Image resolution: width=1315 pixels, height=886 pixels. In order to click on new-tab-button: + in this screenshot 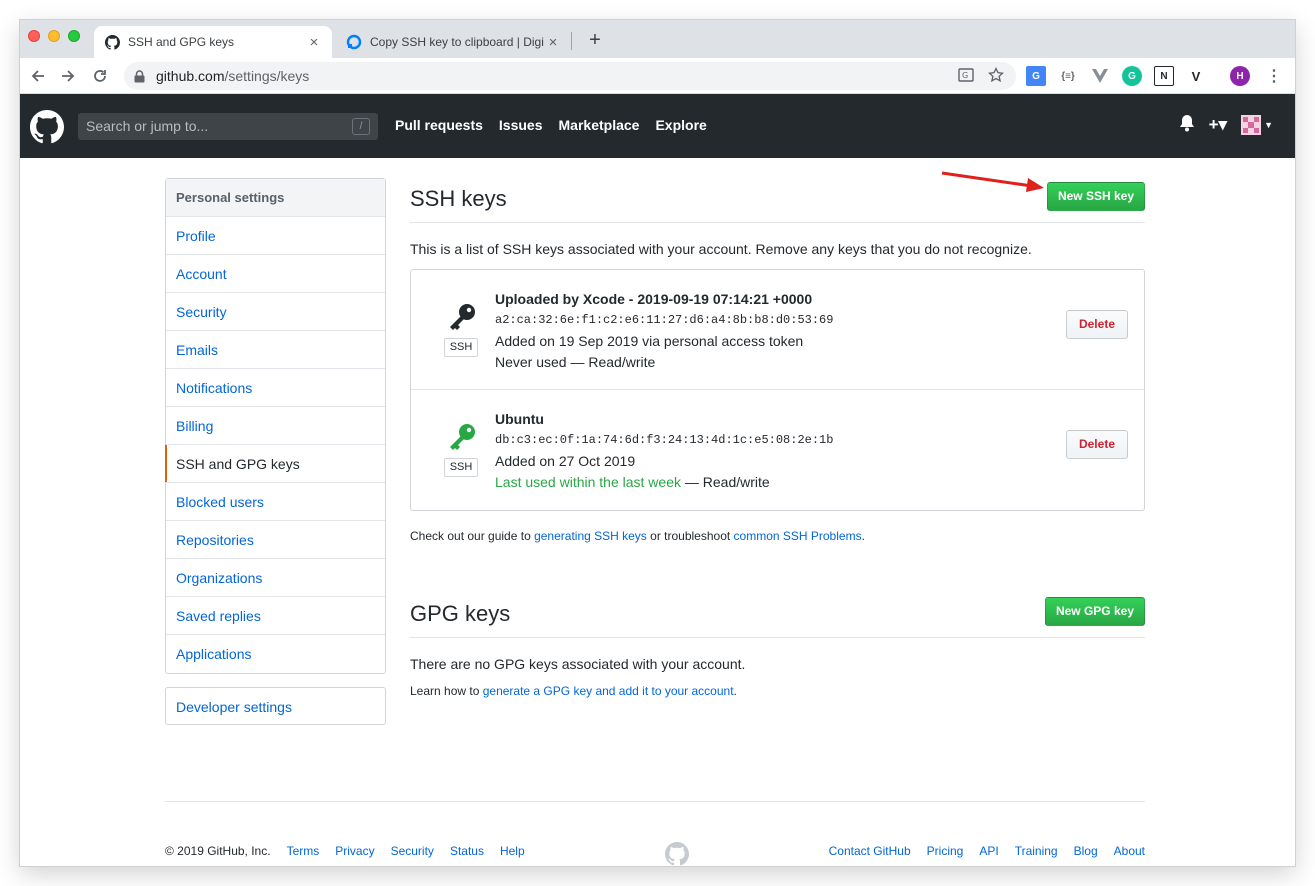, I will do `click(595, 41)`.